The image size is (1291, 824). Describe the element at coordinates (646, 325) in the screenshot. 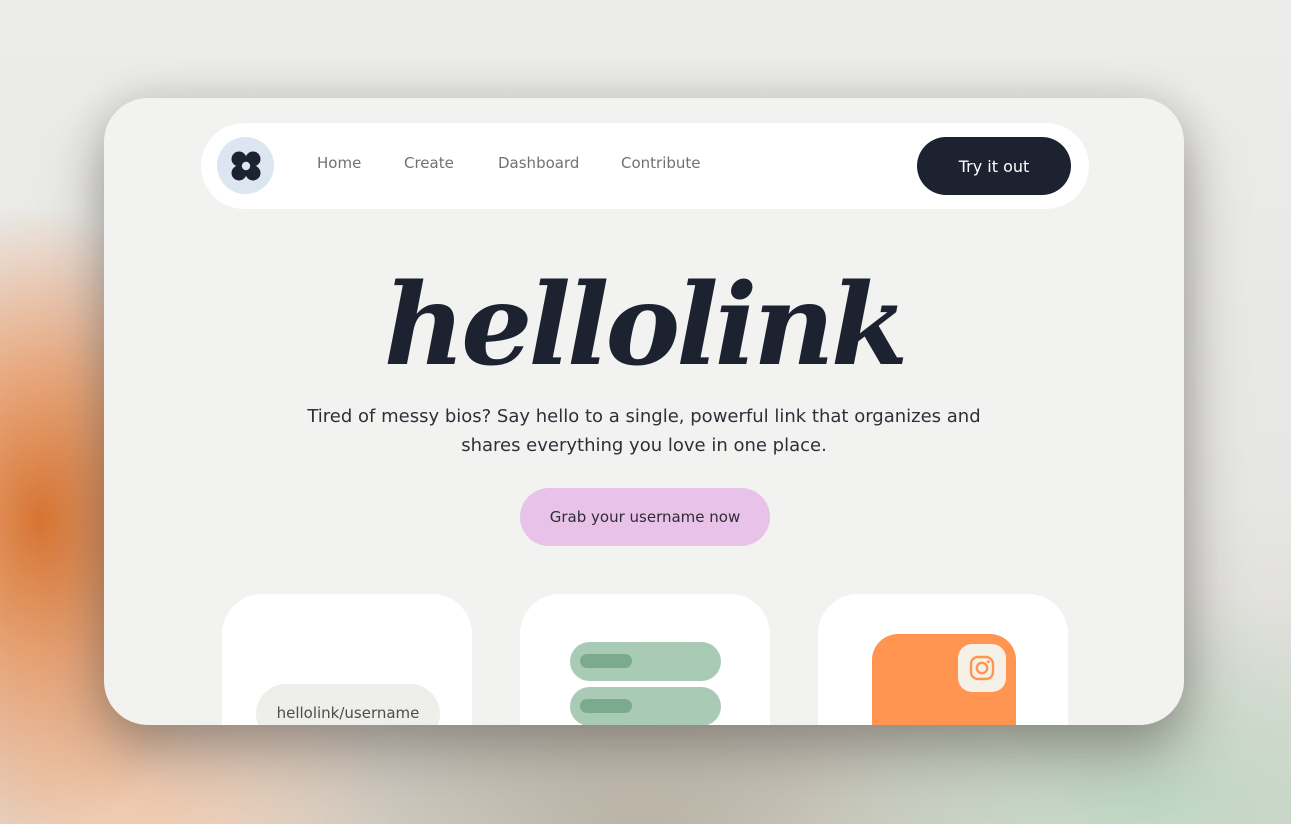

I see `hero-title: hellolink` at that location.